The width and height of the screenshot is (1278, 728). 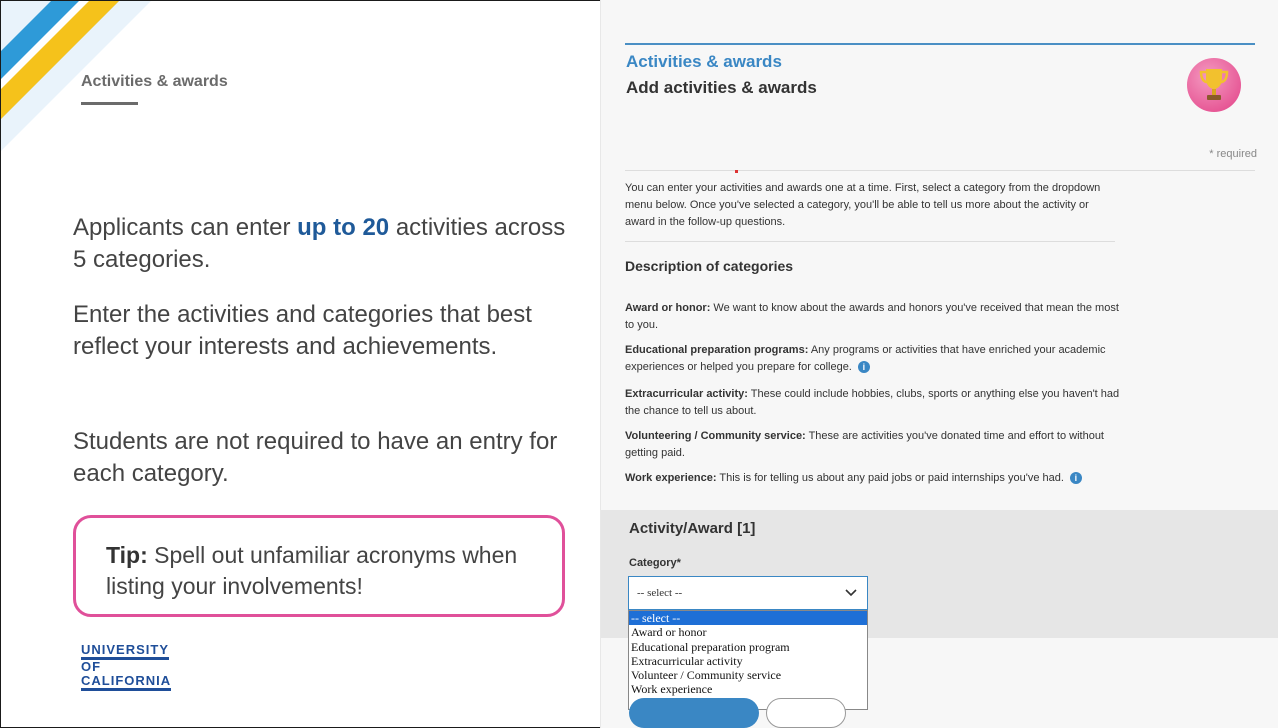 What do you see at coordinates (668, 308) in the screenshot?
I see `category-name: Award or honor:` at bounding box center [668, 308].